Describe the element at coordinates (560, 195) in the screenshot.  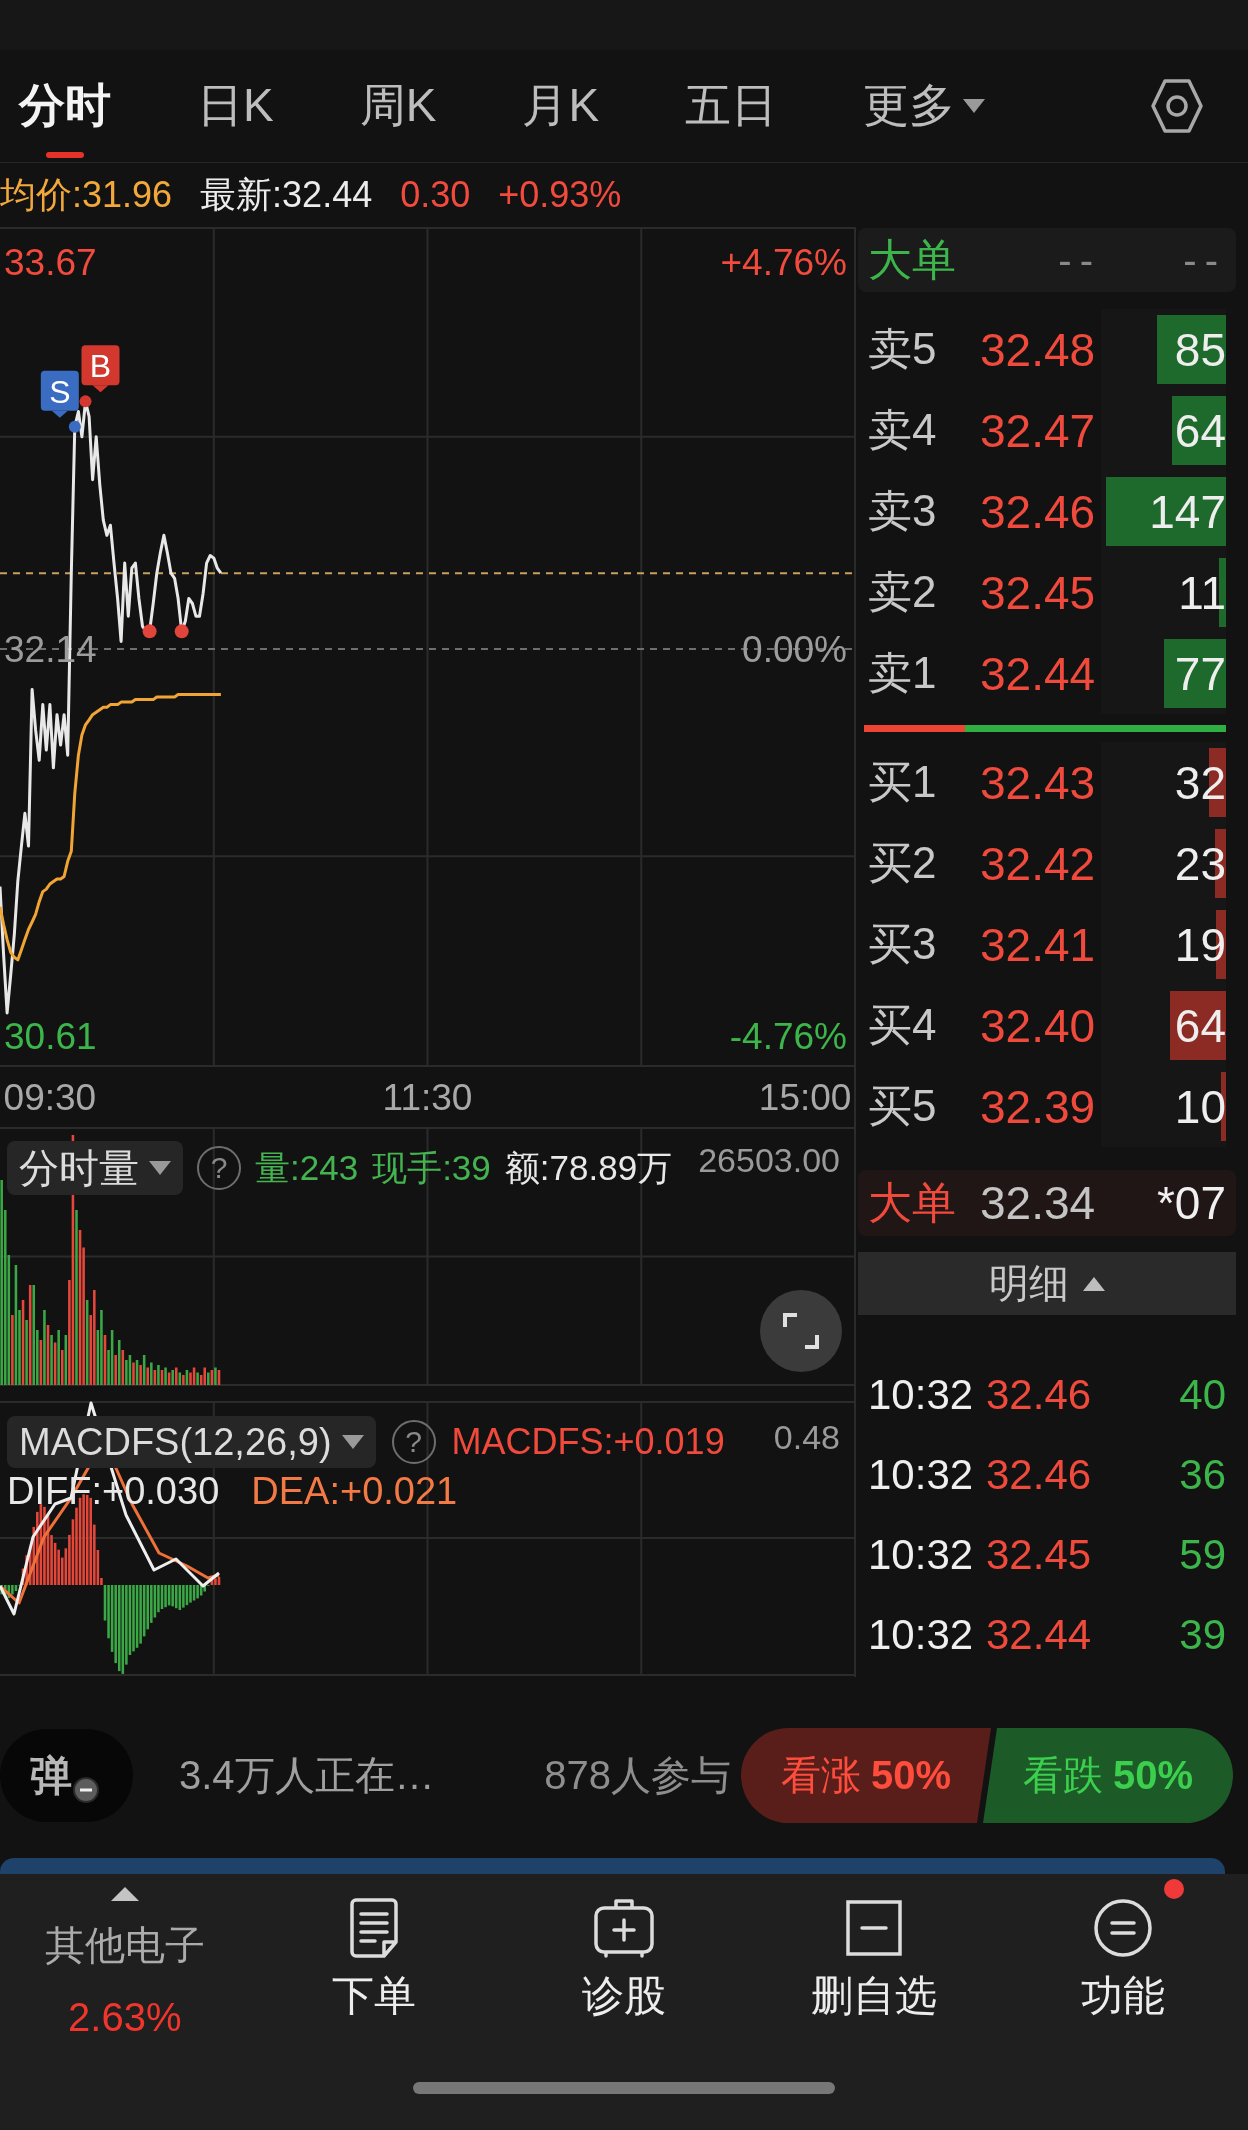
I see `change-value: +0.93%` at that location.